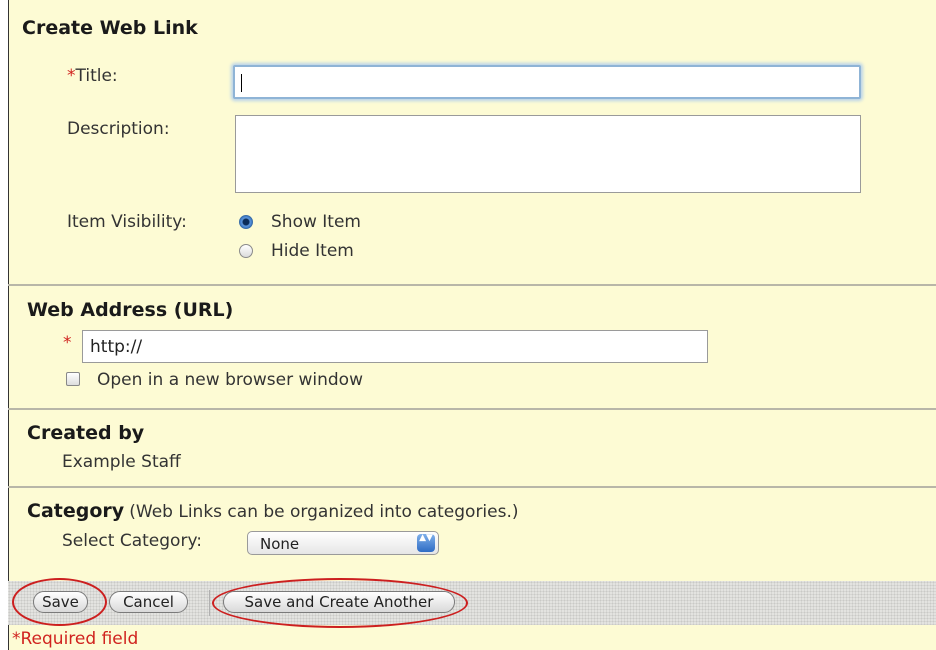 This screenshot has height=650, width=936. Describe the element at coordinates (426, 543) in the screenshot. I see `select-arrows-icon: ▲▼` at that location.